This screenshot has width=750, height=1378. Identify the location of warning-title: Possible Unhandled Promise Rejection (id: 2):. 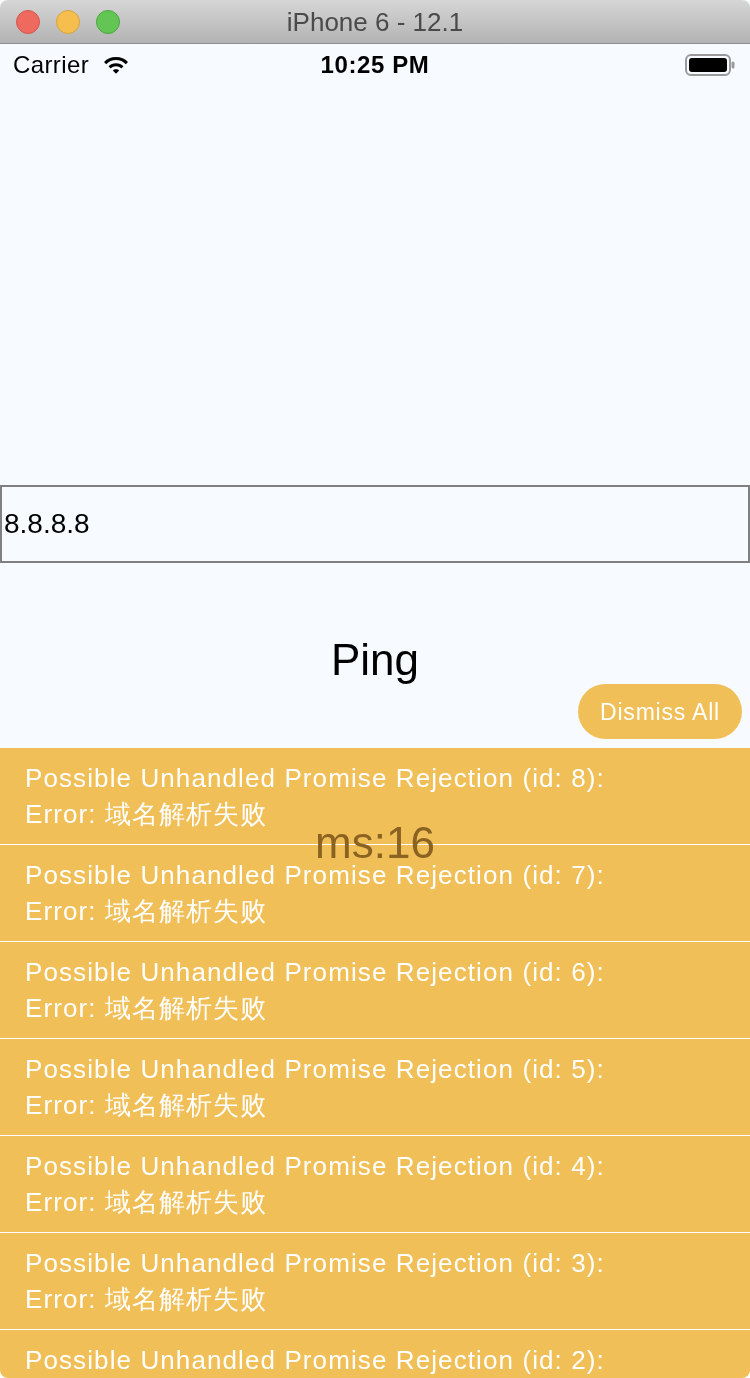
(315, 1360).